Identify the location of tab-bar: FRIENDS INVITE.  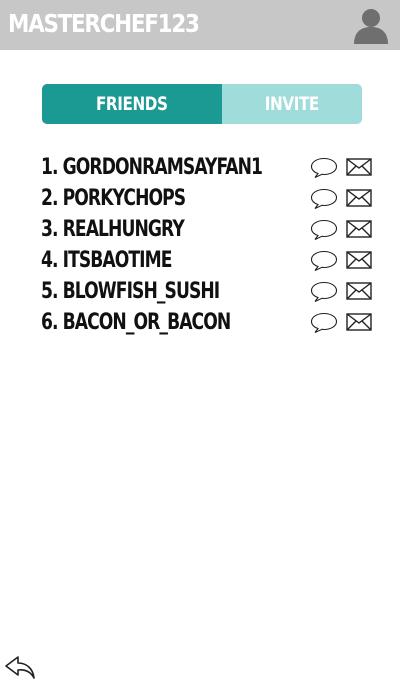
(202, 104).